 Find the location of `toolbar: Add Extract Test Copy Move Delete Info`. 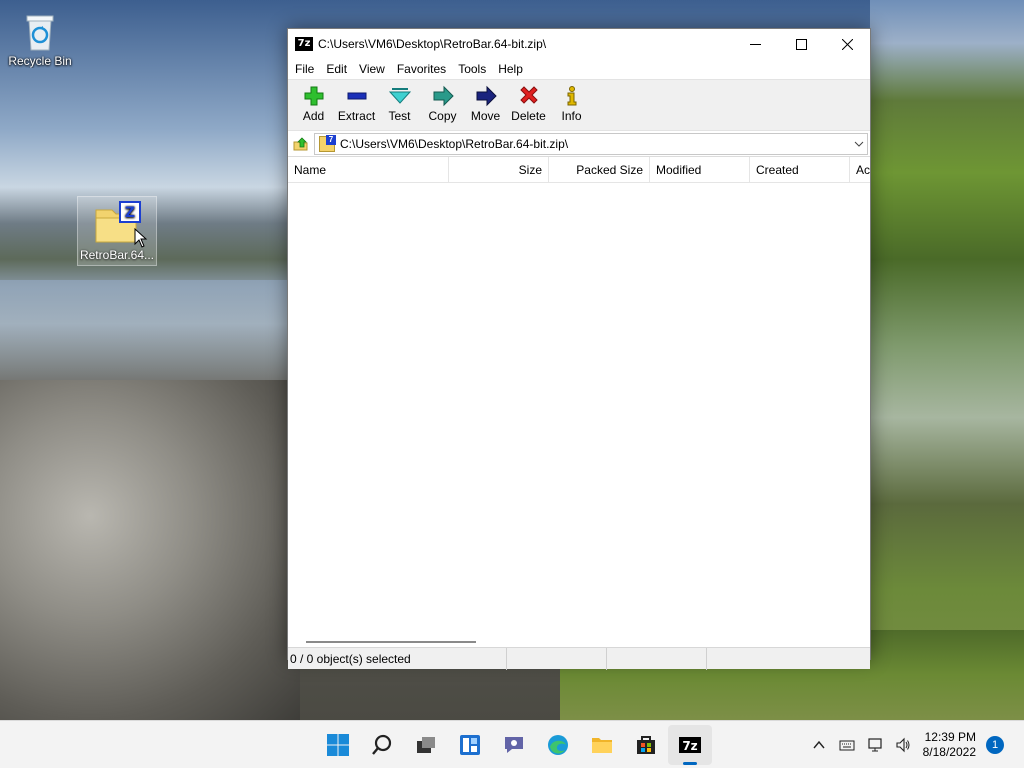

toolbar: Add Extract Test Copy Move Delete Info is located at coordinates (579, 105).